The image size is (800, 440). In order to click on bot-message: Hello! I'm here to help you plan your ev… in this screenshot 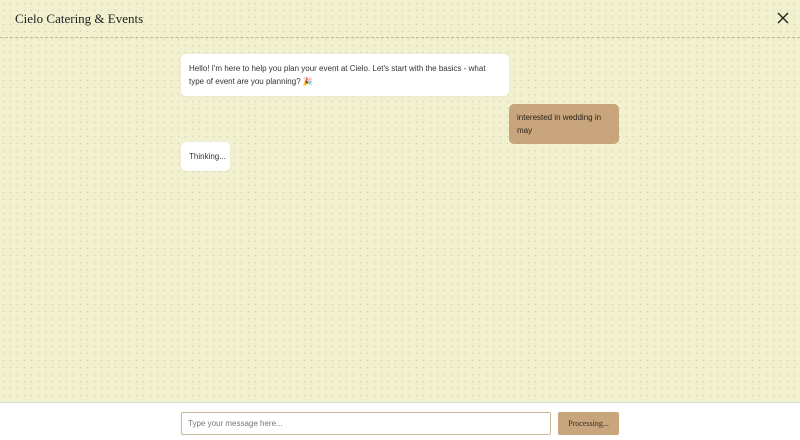, I will do `click(345, 75)`.